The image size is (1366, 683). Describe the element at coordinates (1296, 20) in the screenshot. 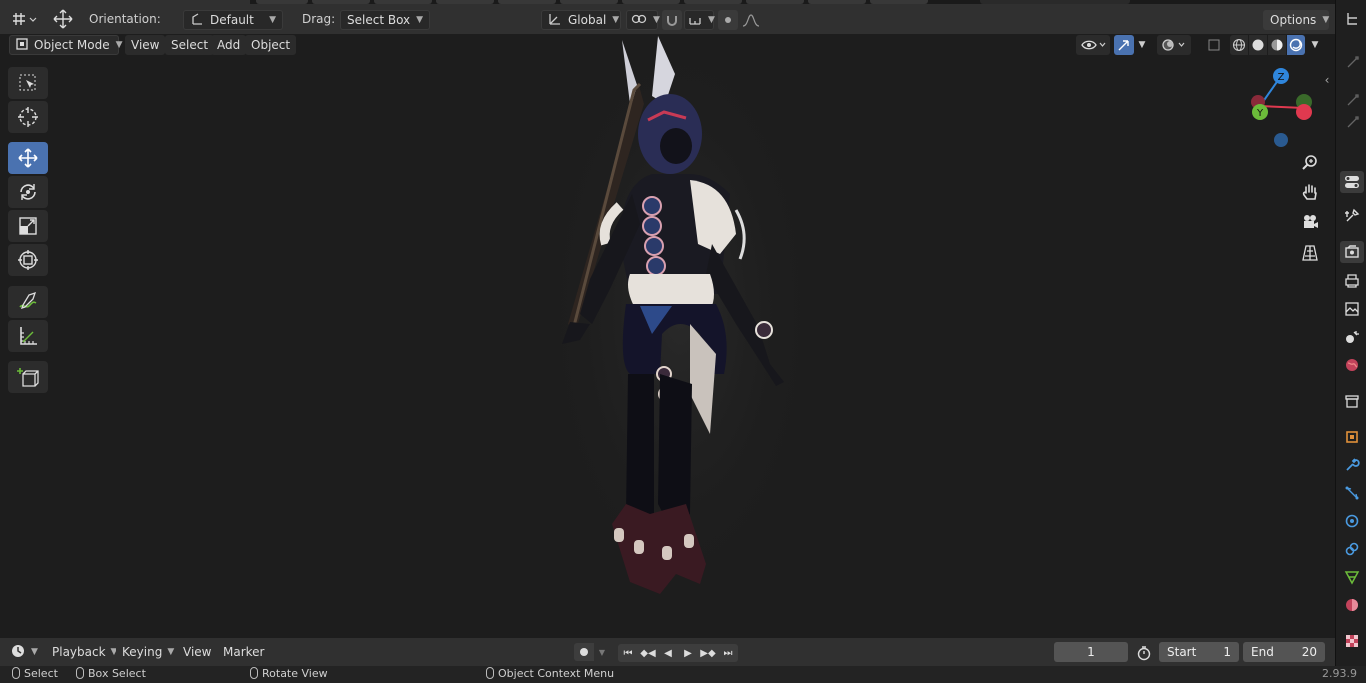

I see `options-dropdown: Options ▼` at that location.